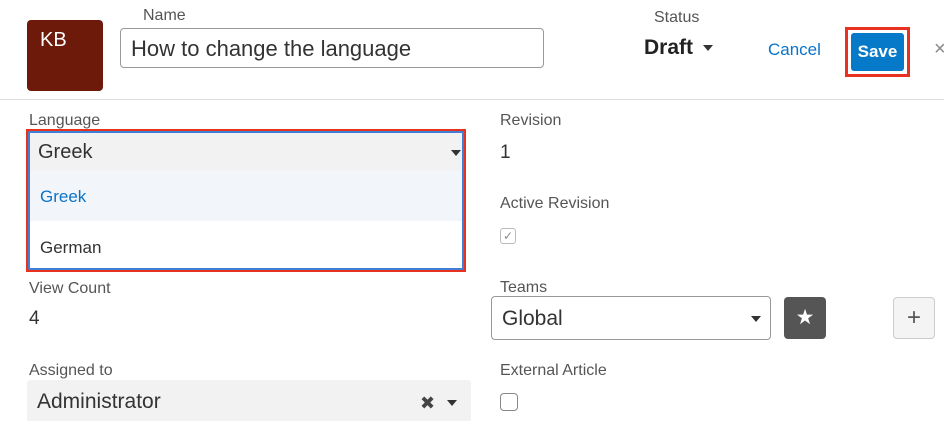 The height and width of the screenshot is (421, 944). What do you see at coordinates (553, 370) in the screenshot?
I see `external-article-label: External Article` at bounding box center [553, 370].